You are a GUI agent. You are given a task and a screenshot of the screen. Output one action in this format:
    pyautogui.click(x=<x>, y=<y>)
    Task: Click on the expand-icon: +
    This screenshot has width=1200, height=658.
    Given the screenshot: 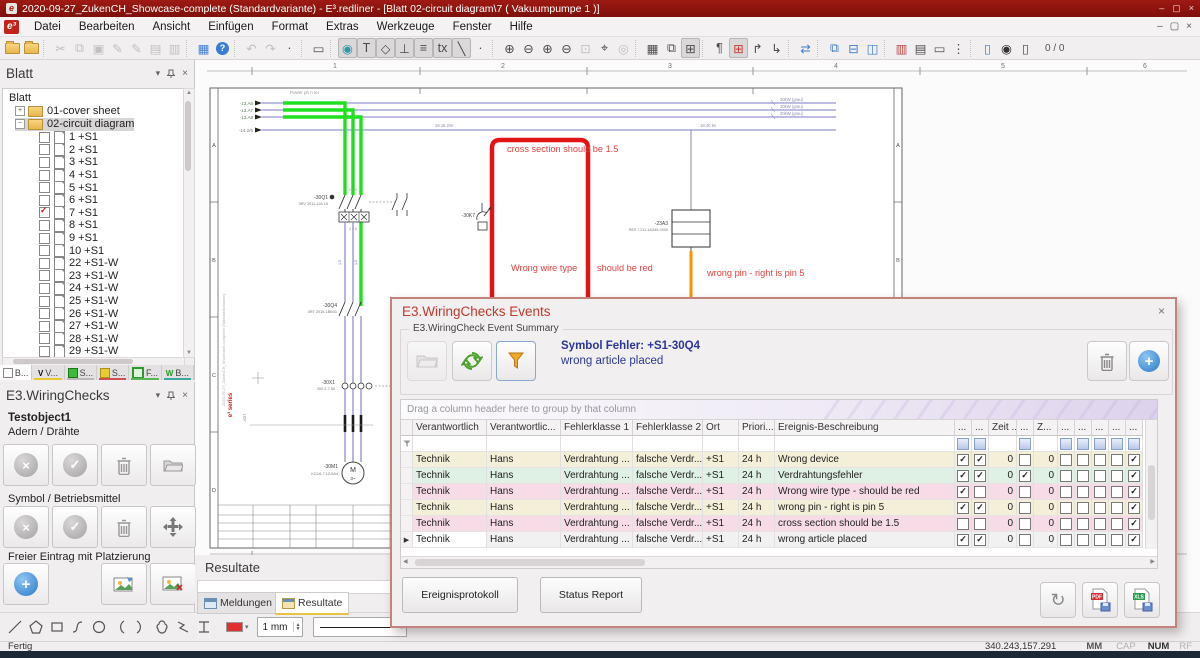 What is the action you would take?
    pyautogui.click(x=20, y=111)
    